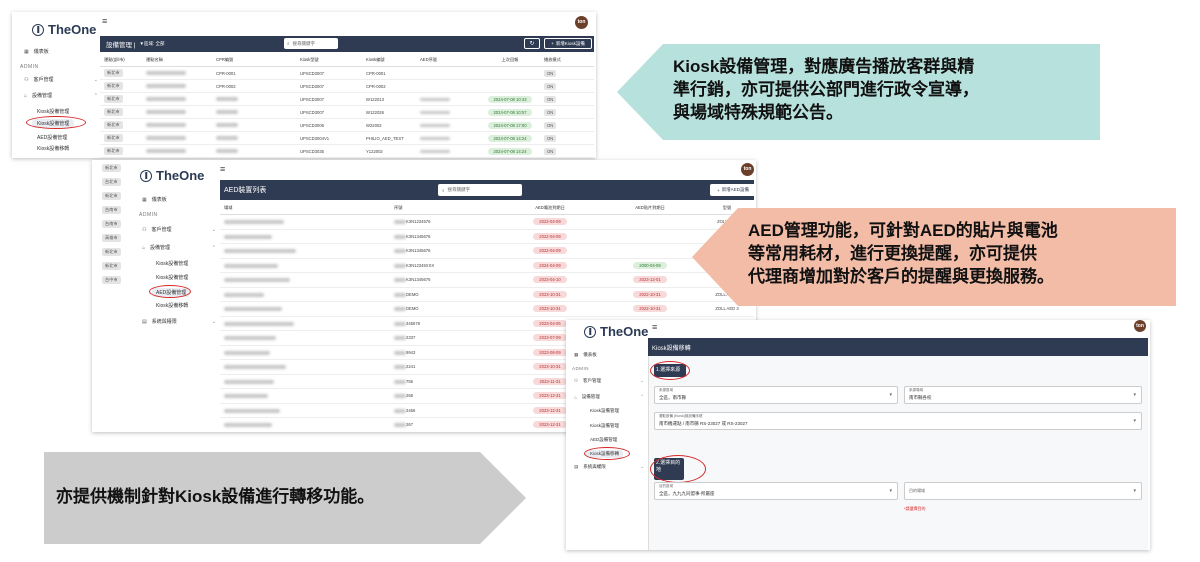 Image resolution: width=1200 pixels, height=562 pixels. Describe the element at coordinates (347, 86) in the screenshot. I see `table-row: 新北市 CPR-0002 UPSCD3007 CPR-0002 ON` at that location.